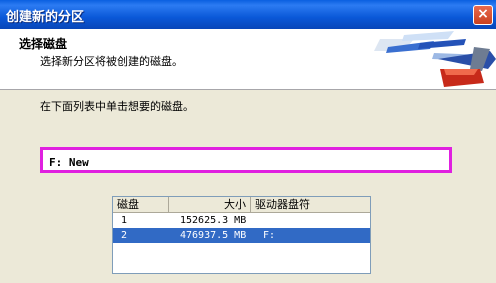  I want to click on disk-list-header: 磁盘 大小 驱动器盘符, so click(241, 205).